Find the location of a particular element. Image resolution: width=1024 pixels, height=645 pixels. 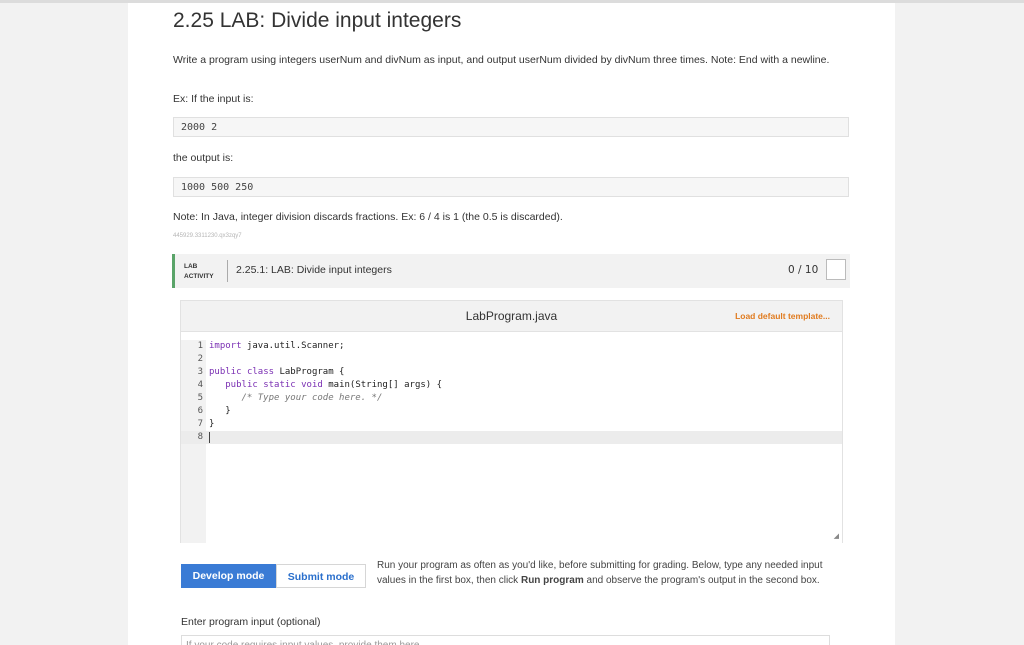

line-number: 8 is located at coordinates (200, 437).